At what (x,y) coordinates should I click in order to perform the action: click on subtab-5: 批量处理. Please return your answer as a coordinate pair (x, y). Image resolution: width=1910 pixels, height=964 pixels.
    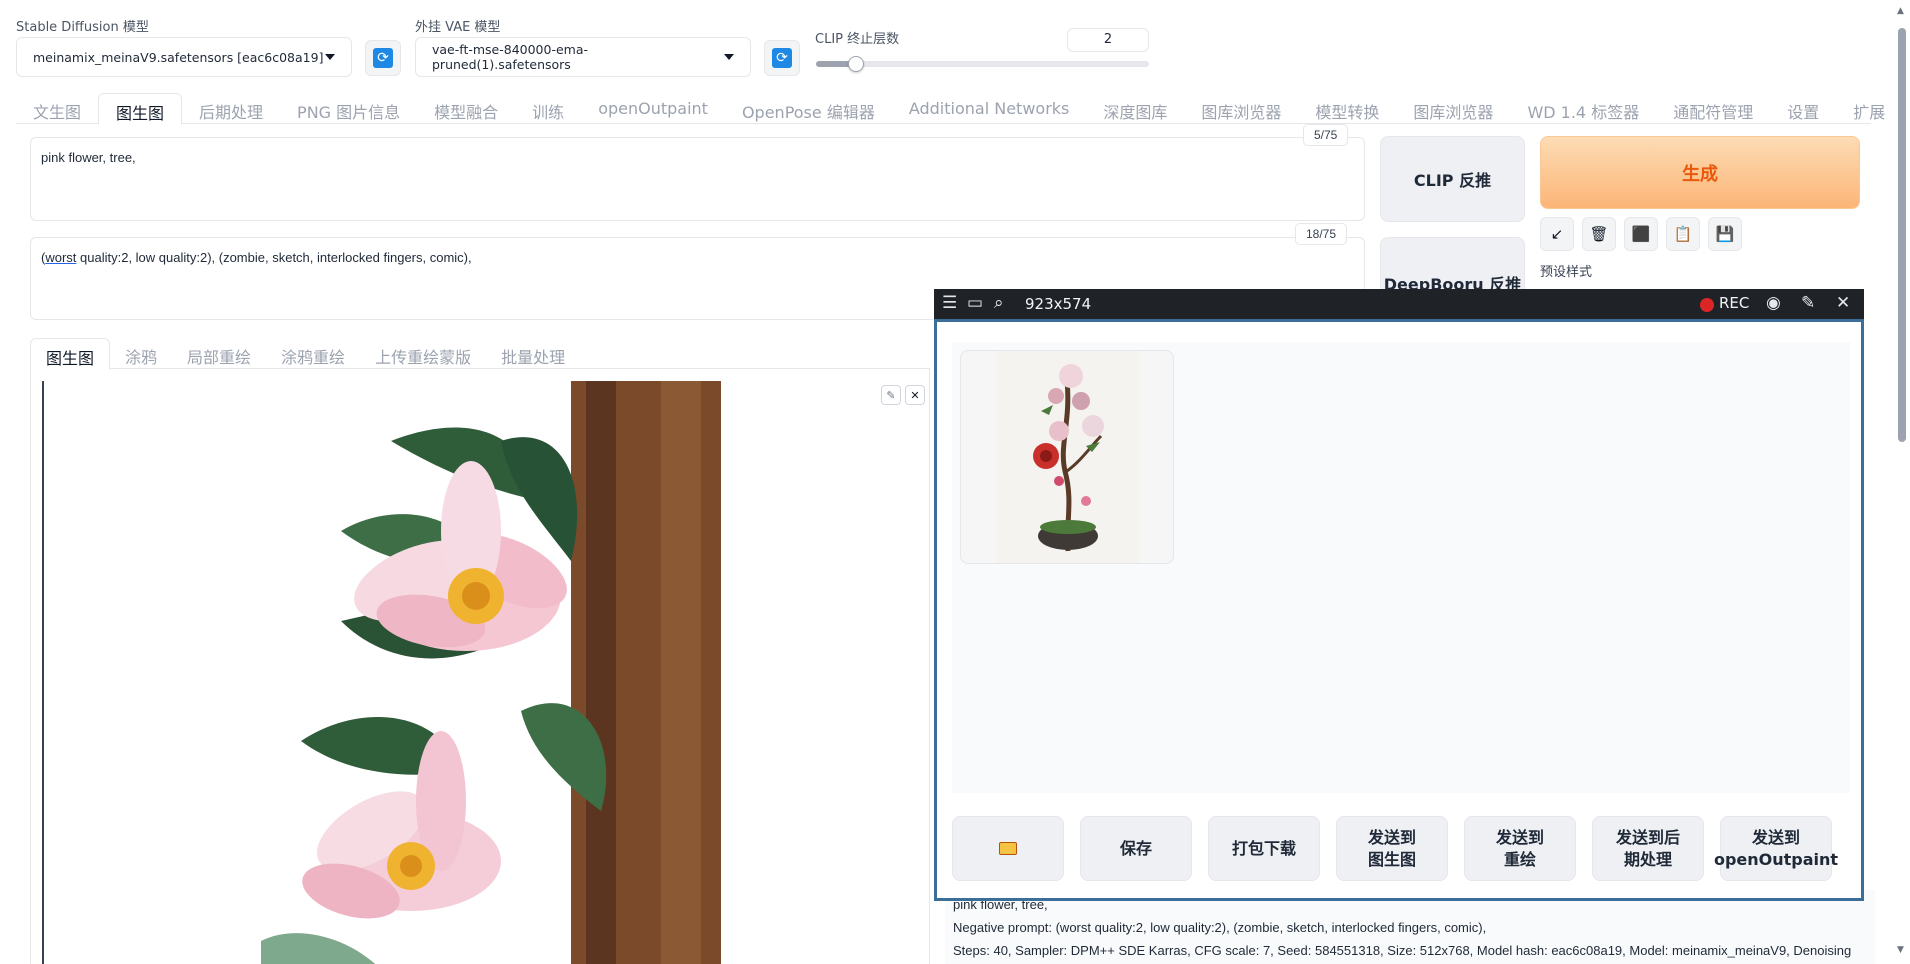
    Looking at the image, I should click on (533, 353).